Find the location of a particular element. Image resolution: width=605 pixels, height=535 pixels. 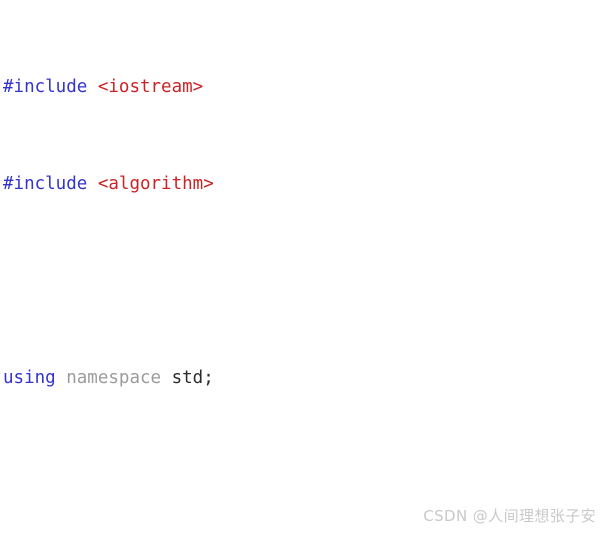

header-algorithm: <algorithm> is located at coordinates (155, 184).